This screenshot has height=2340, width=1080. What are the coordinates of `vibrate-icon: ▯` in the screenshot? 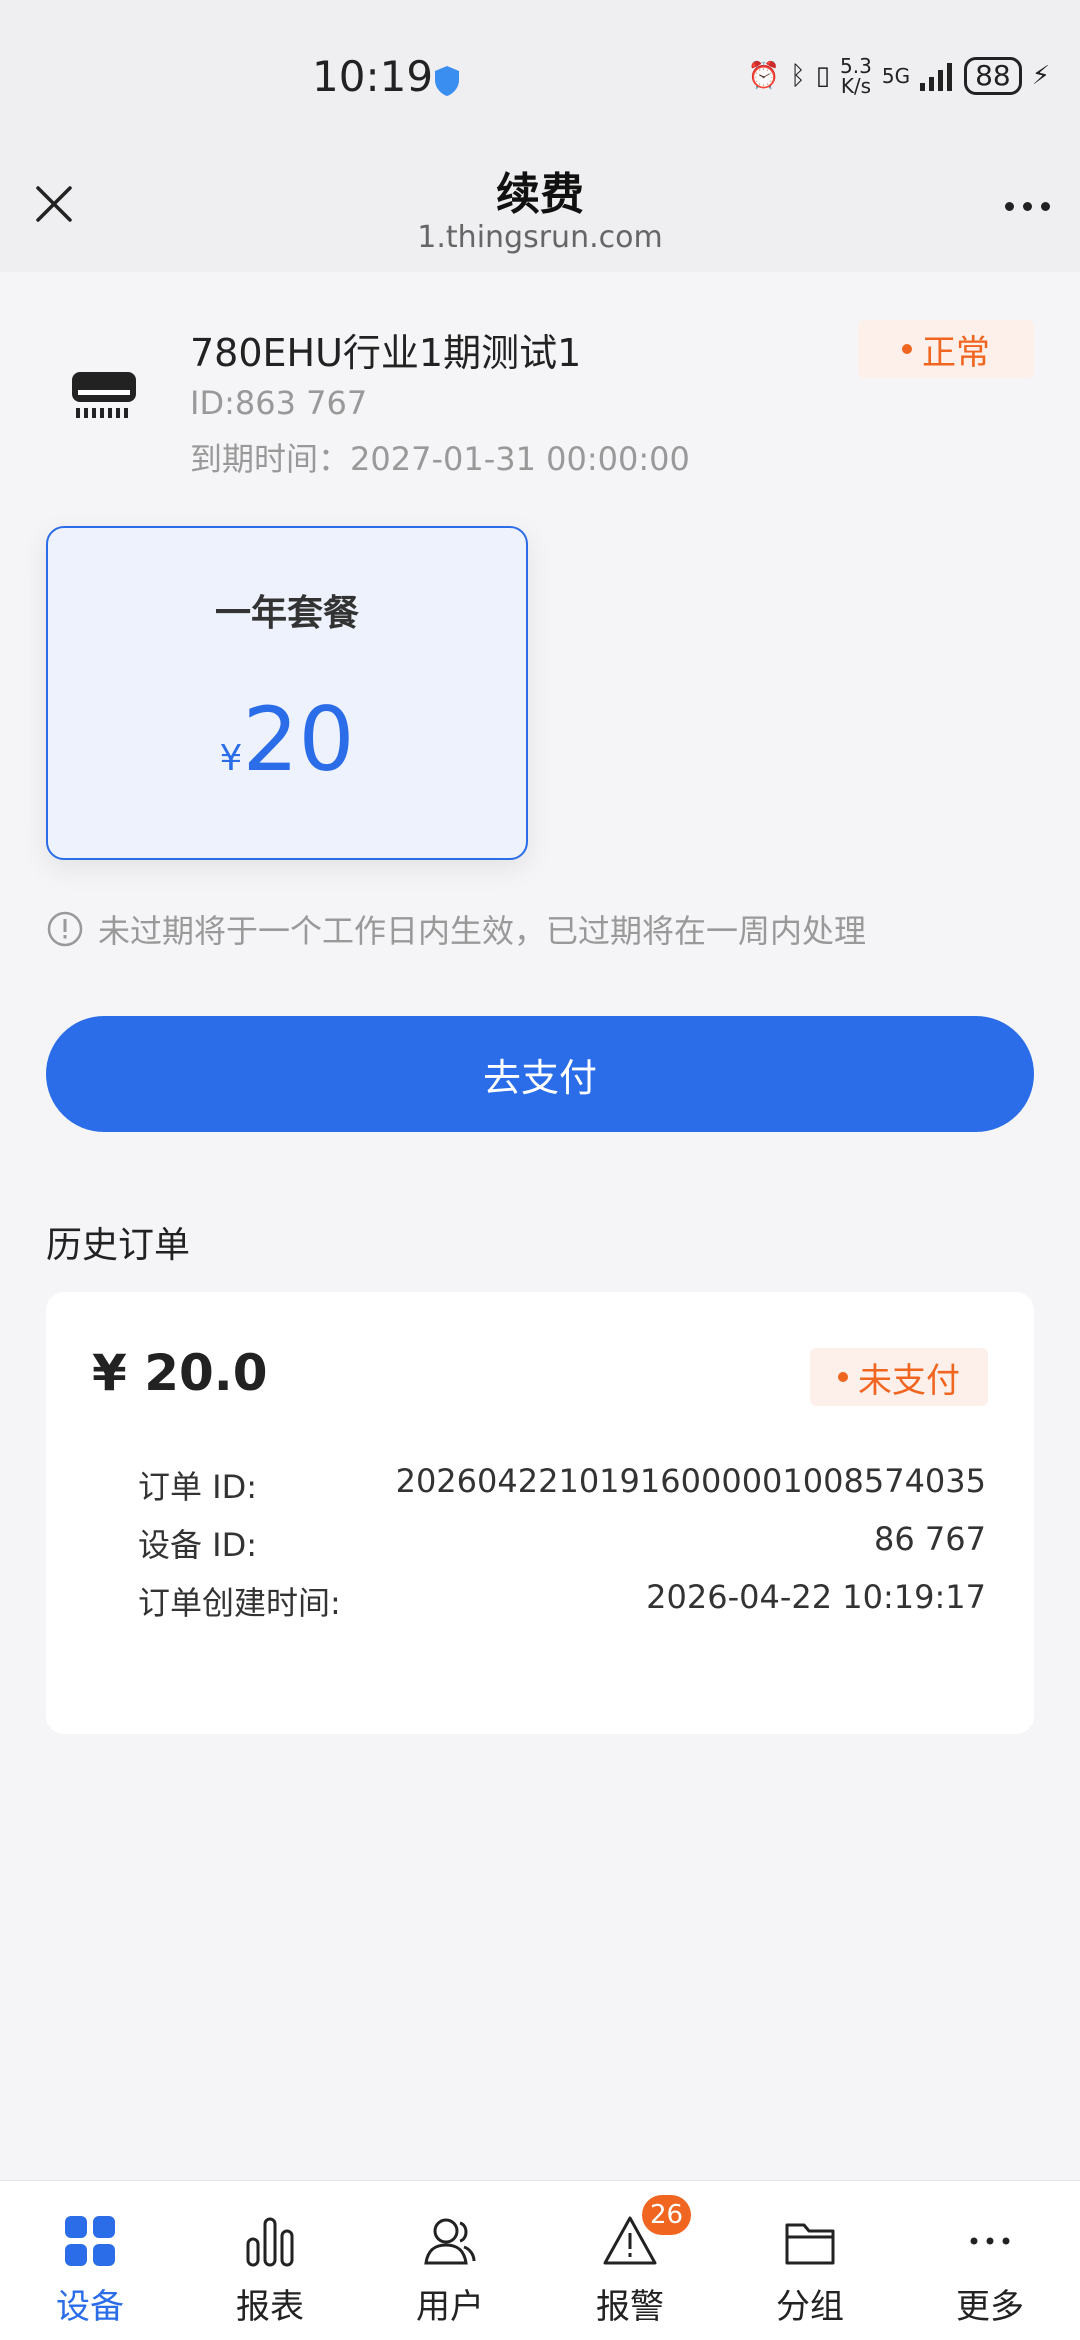 It's located at (823, 76).